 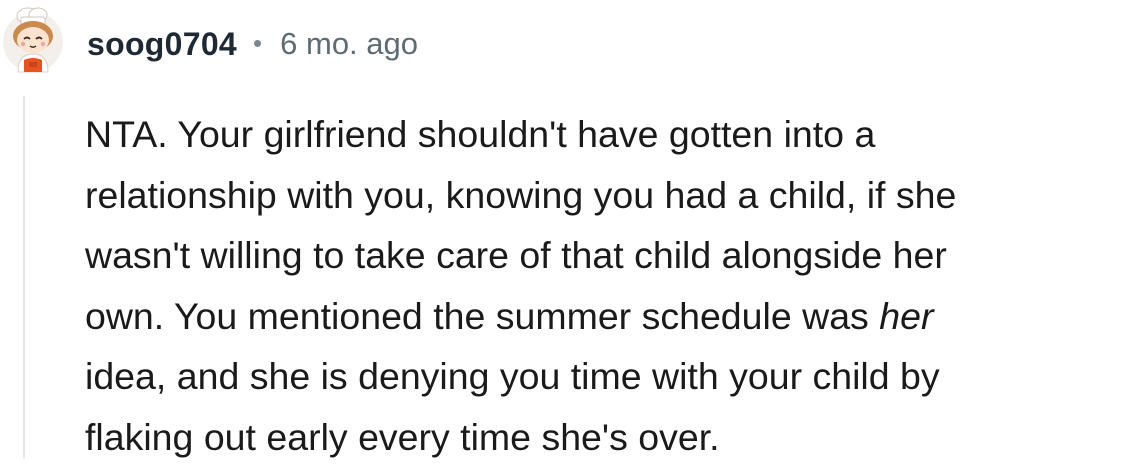 I want to click on username: soog0704, so click(x=162, y=44).